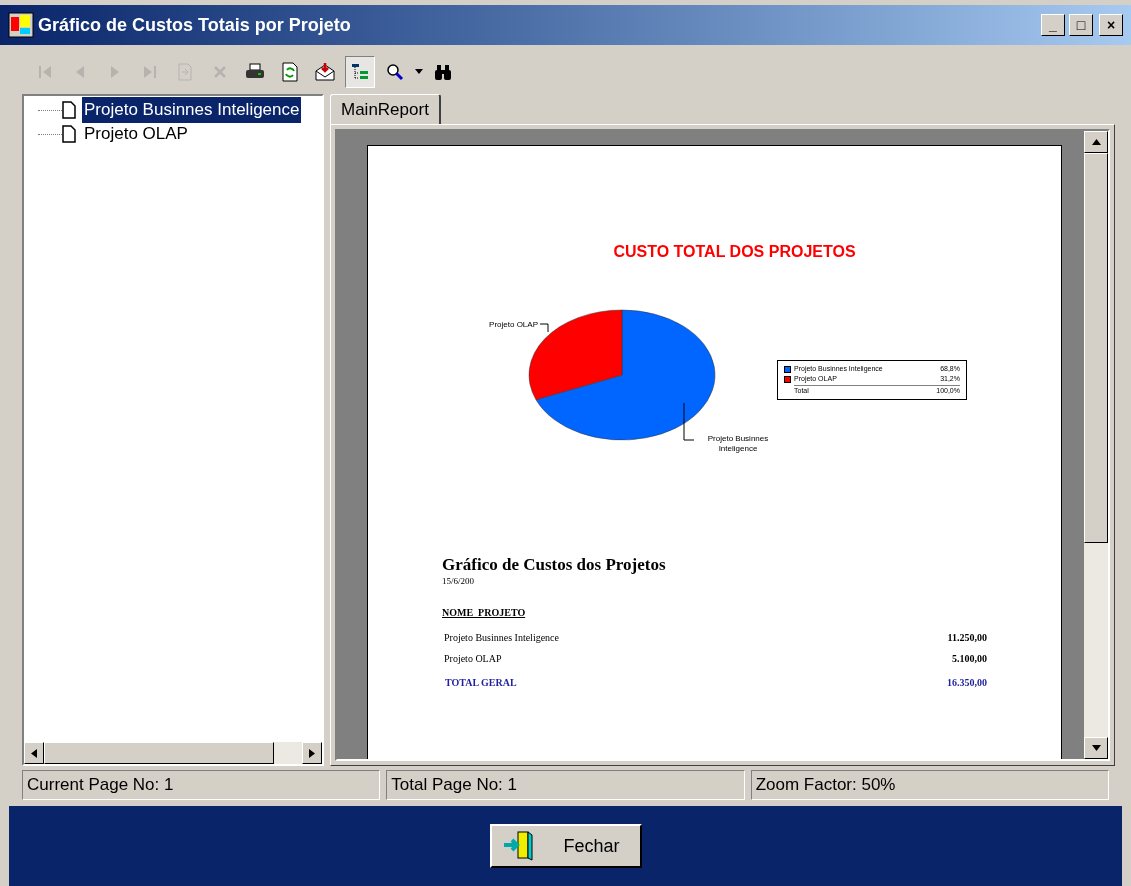 The height and width of the screenshot is (886, 1131). Describe the element at coordinates (554, 565) in the screenshot. I see `report-title: Gráfico de Custos dos Projetos` at that location.